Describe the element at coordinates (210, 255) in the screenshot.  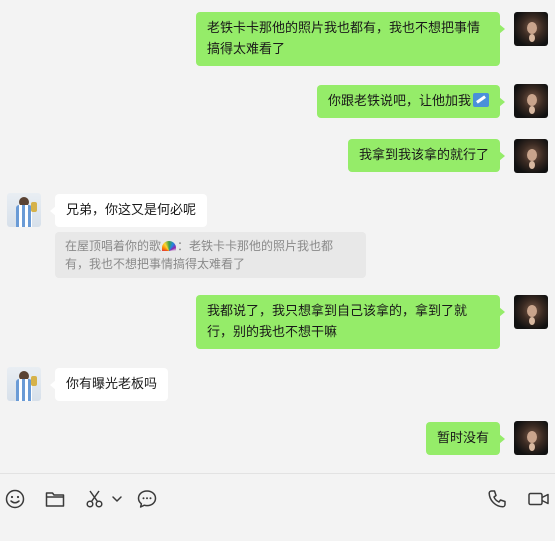
I see `quoted-message: 在屋顶唱着你的歌 ：老铁卡卡那他的照片我也都有，我也不想把事情搞得太难看了` at that location.